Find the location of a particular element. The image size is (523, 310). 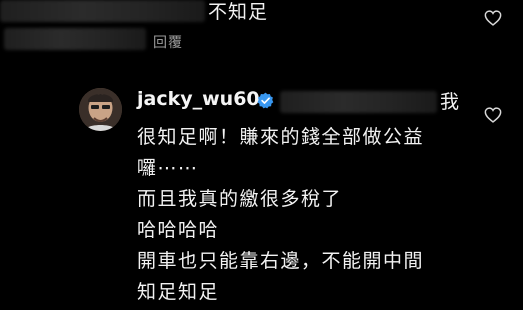

avatar is located at coordinates (100, 109).